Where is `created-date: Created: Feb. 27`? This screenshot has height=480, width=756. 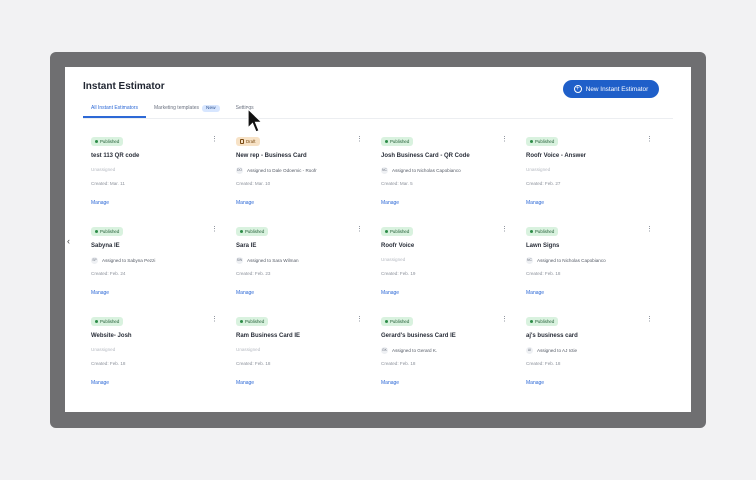
created-date: Created: Feb. 27 is located at coordinates (543, 183).